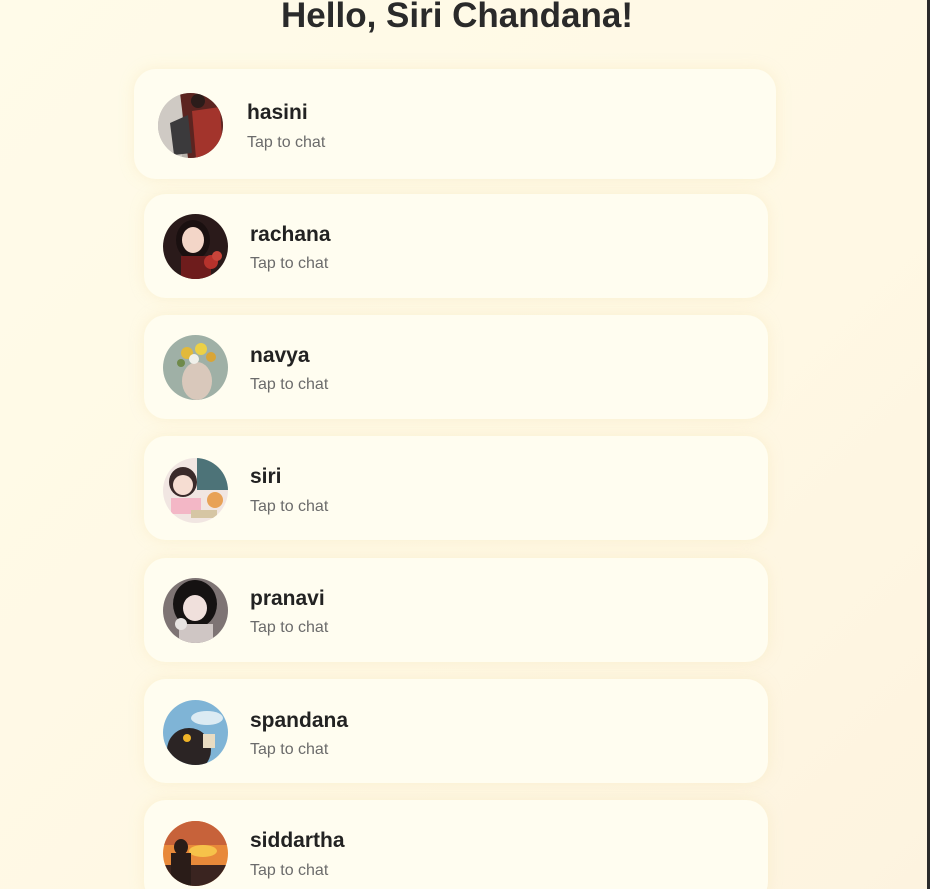 The width and height of the screenshot is (930, 889). What do you see at coordinates (287, 598) in the screenshot?
I see `chat-name: pranavi` at bounding box center [287, 598].